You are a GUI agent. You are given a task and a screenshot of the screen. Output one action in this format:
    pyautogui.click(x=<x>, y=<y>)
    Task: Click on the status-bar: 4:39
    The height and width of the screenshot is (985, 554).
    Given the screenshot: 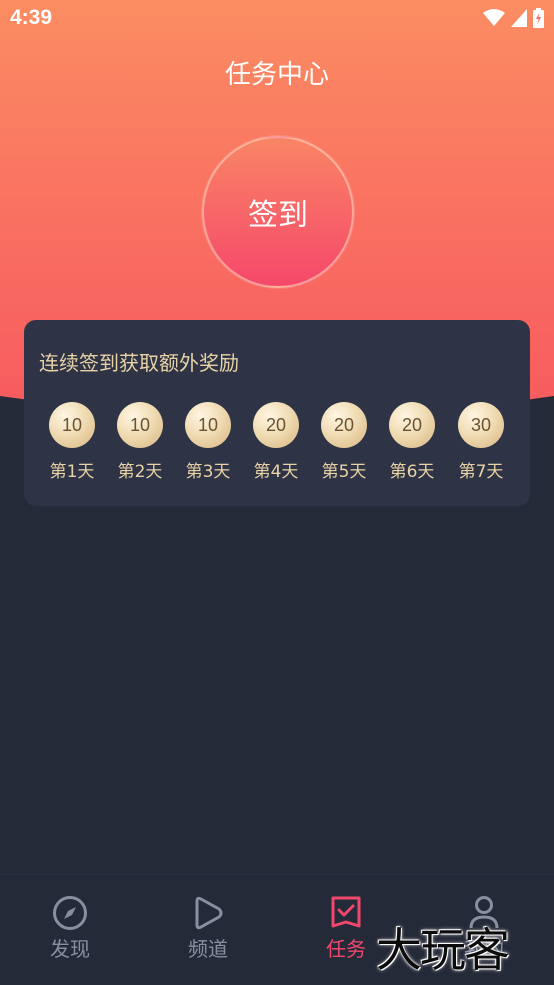 What is the action you would take?
    pyautogui.click(x=277, y=19)
    